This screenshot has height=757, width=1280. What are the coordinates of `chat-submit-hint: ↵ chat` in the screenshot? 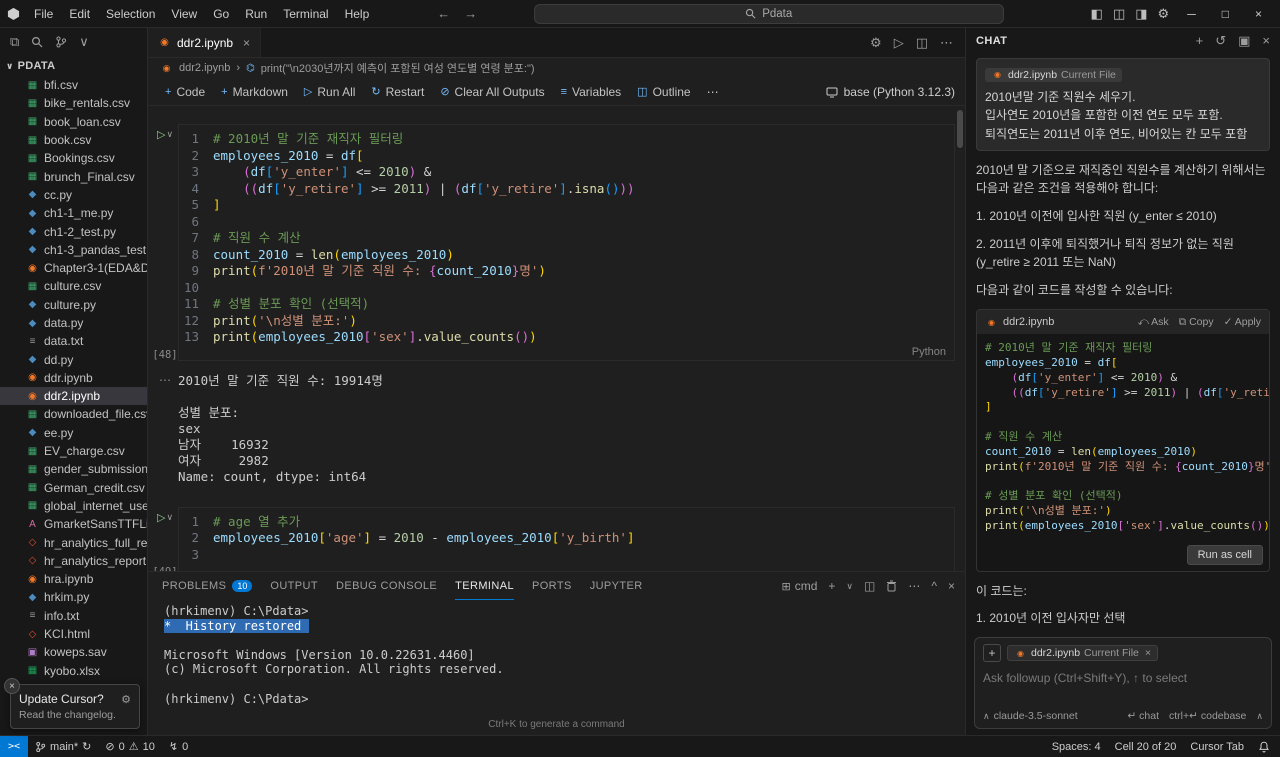 It's located at (1143, 716).